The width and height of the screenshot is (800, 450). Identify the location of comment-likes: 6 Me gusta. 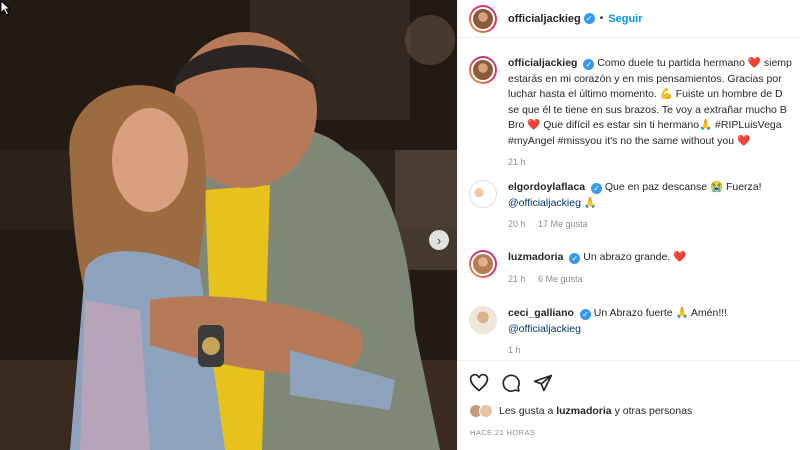
(560, 279).